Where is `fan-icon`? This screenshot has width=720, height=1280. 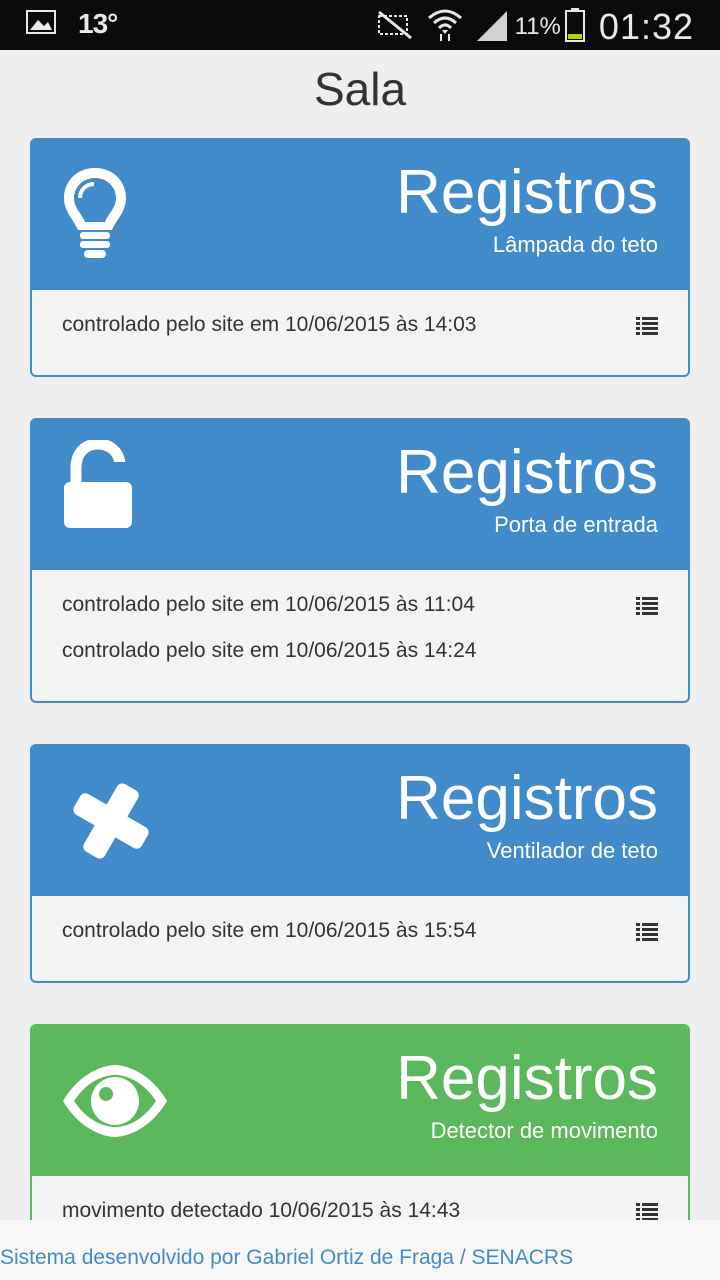
fan-icon is located at coordinates (111, 823).